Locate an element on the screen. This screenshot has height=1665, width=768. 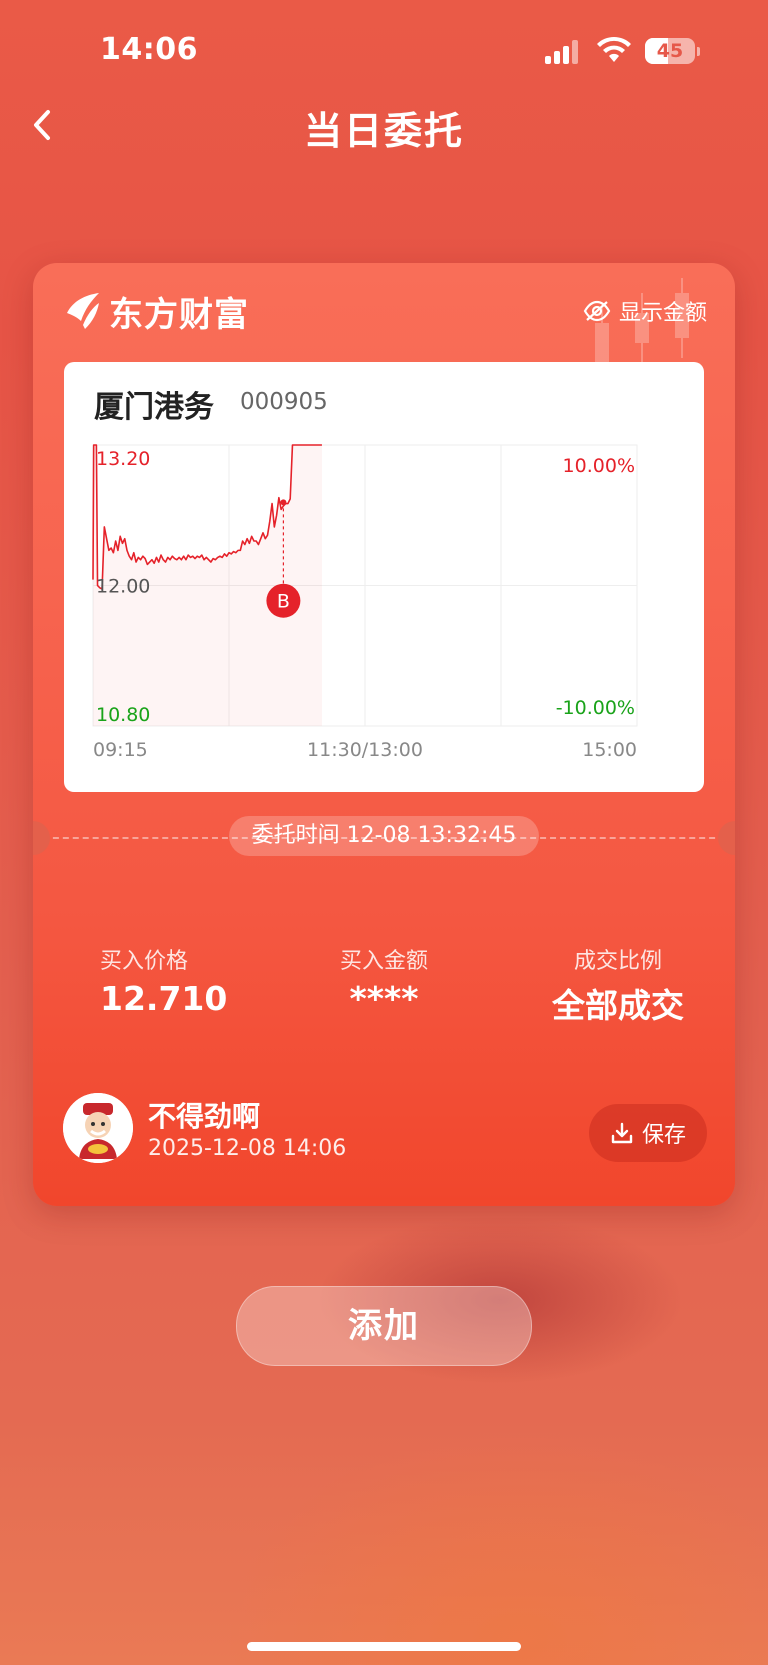
brand-logo: 东方财富 is located at coordinates (156, 312).